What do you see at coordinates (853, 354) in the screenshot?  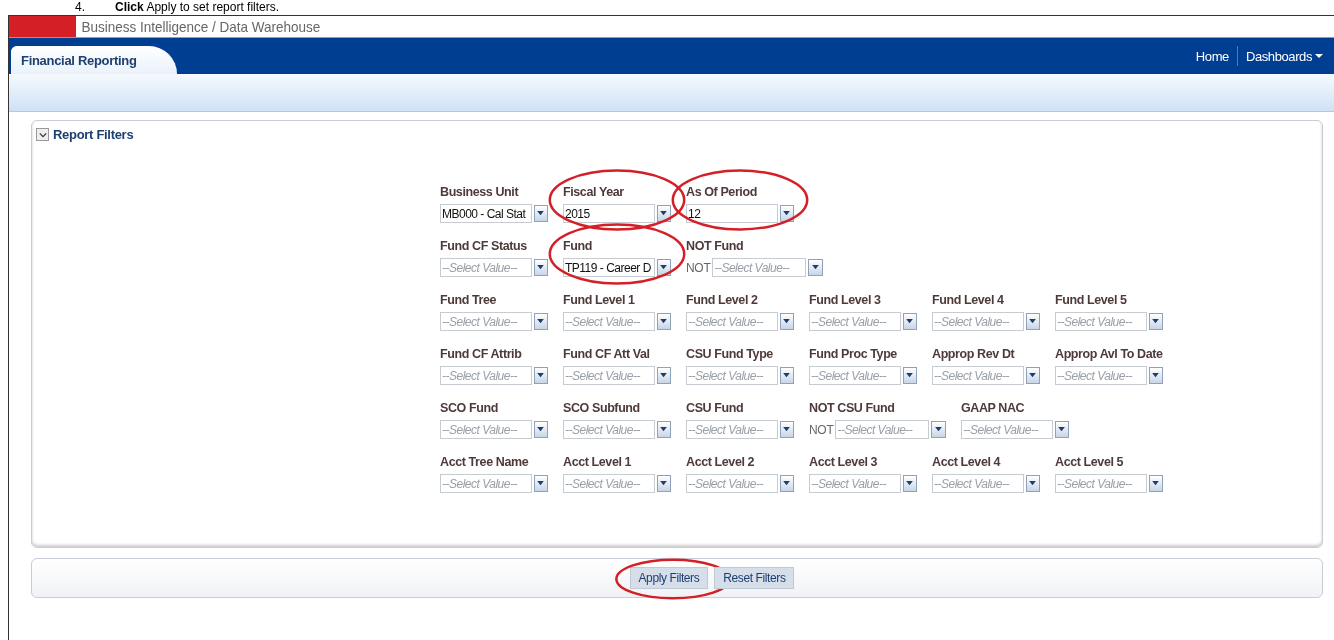 I see `filter-label: Fund Proc Type` at bounding box center [853, 354].